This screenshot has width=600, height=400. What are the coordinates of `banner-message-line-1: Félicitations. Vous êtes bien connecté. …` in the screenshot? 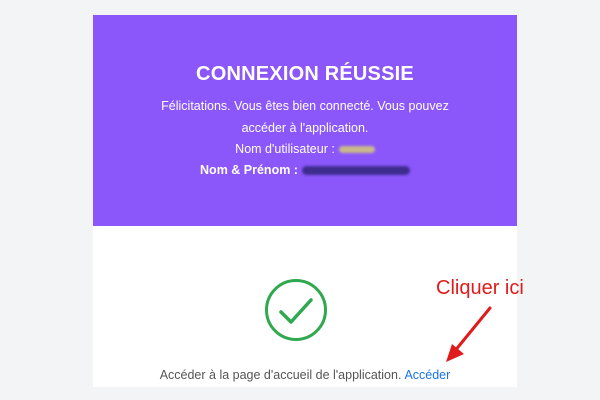 It's located at (305, 106).